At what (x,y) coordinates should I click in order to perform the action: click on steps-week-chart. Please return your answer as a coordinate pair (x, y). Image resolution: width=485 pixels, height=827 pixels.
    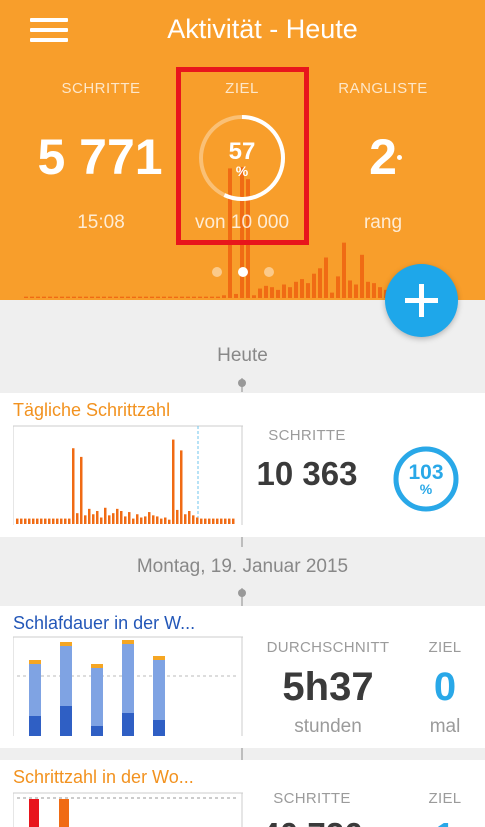
    Looking at the image, I should click on (128, 809).